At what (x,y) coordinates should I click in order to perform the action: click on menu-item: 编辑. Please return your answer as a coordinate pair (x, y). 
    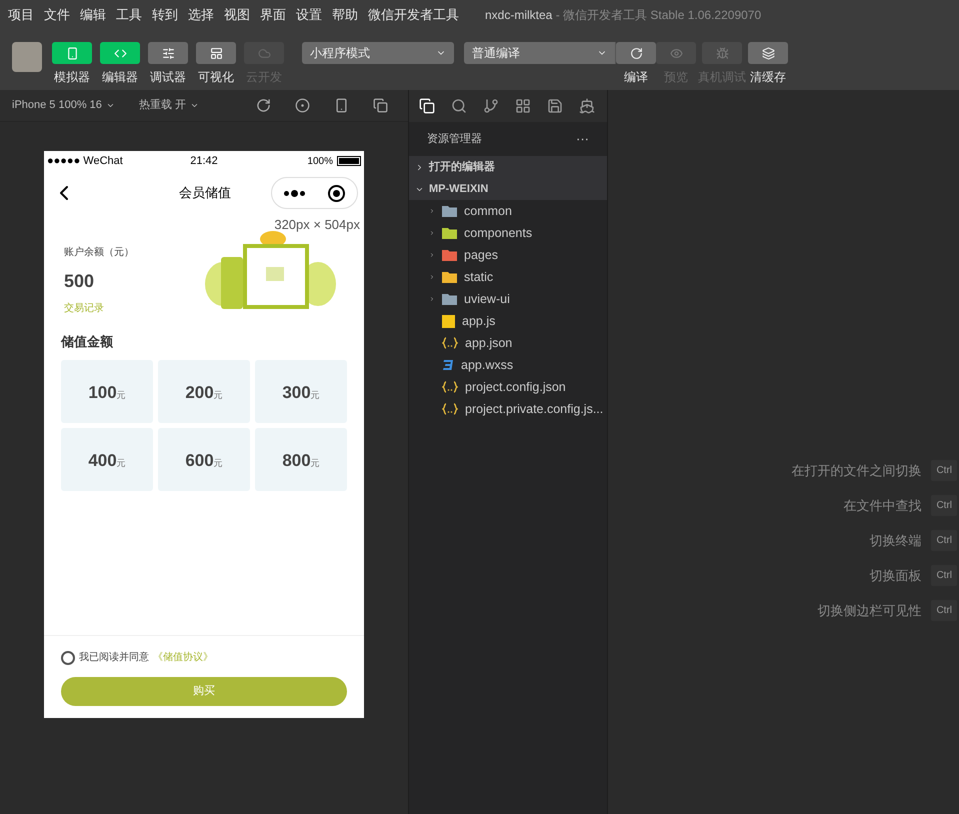
    Looking at the image, I should click on (93, 15).